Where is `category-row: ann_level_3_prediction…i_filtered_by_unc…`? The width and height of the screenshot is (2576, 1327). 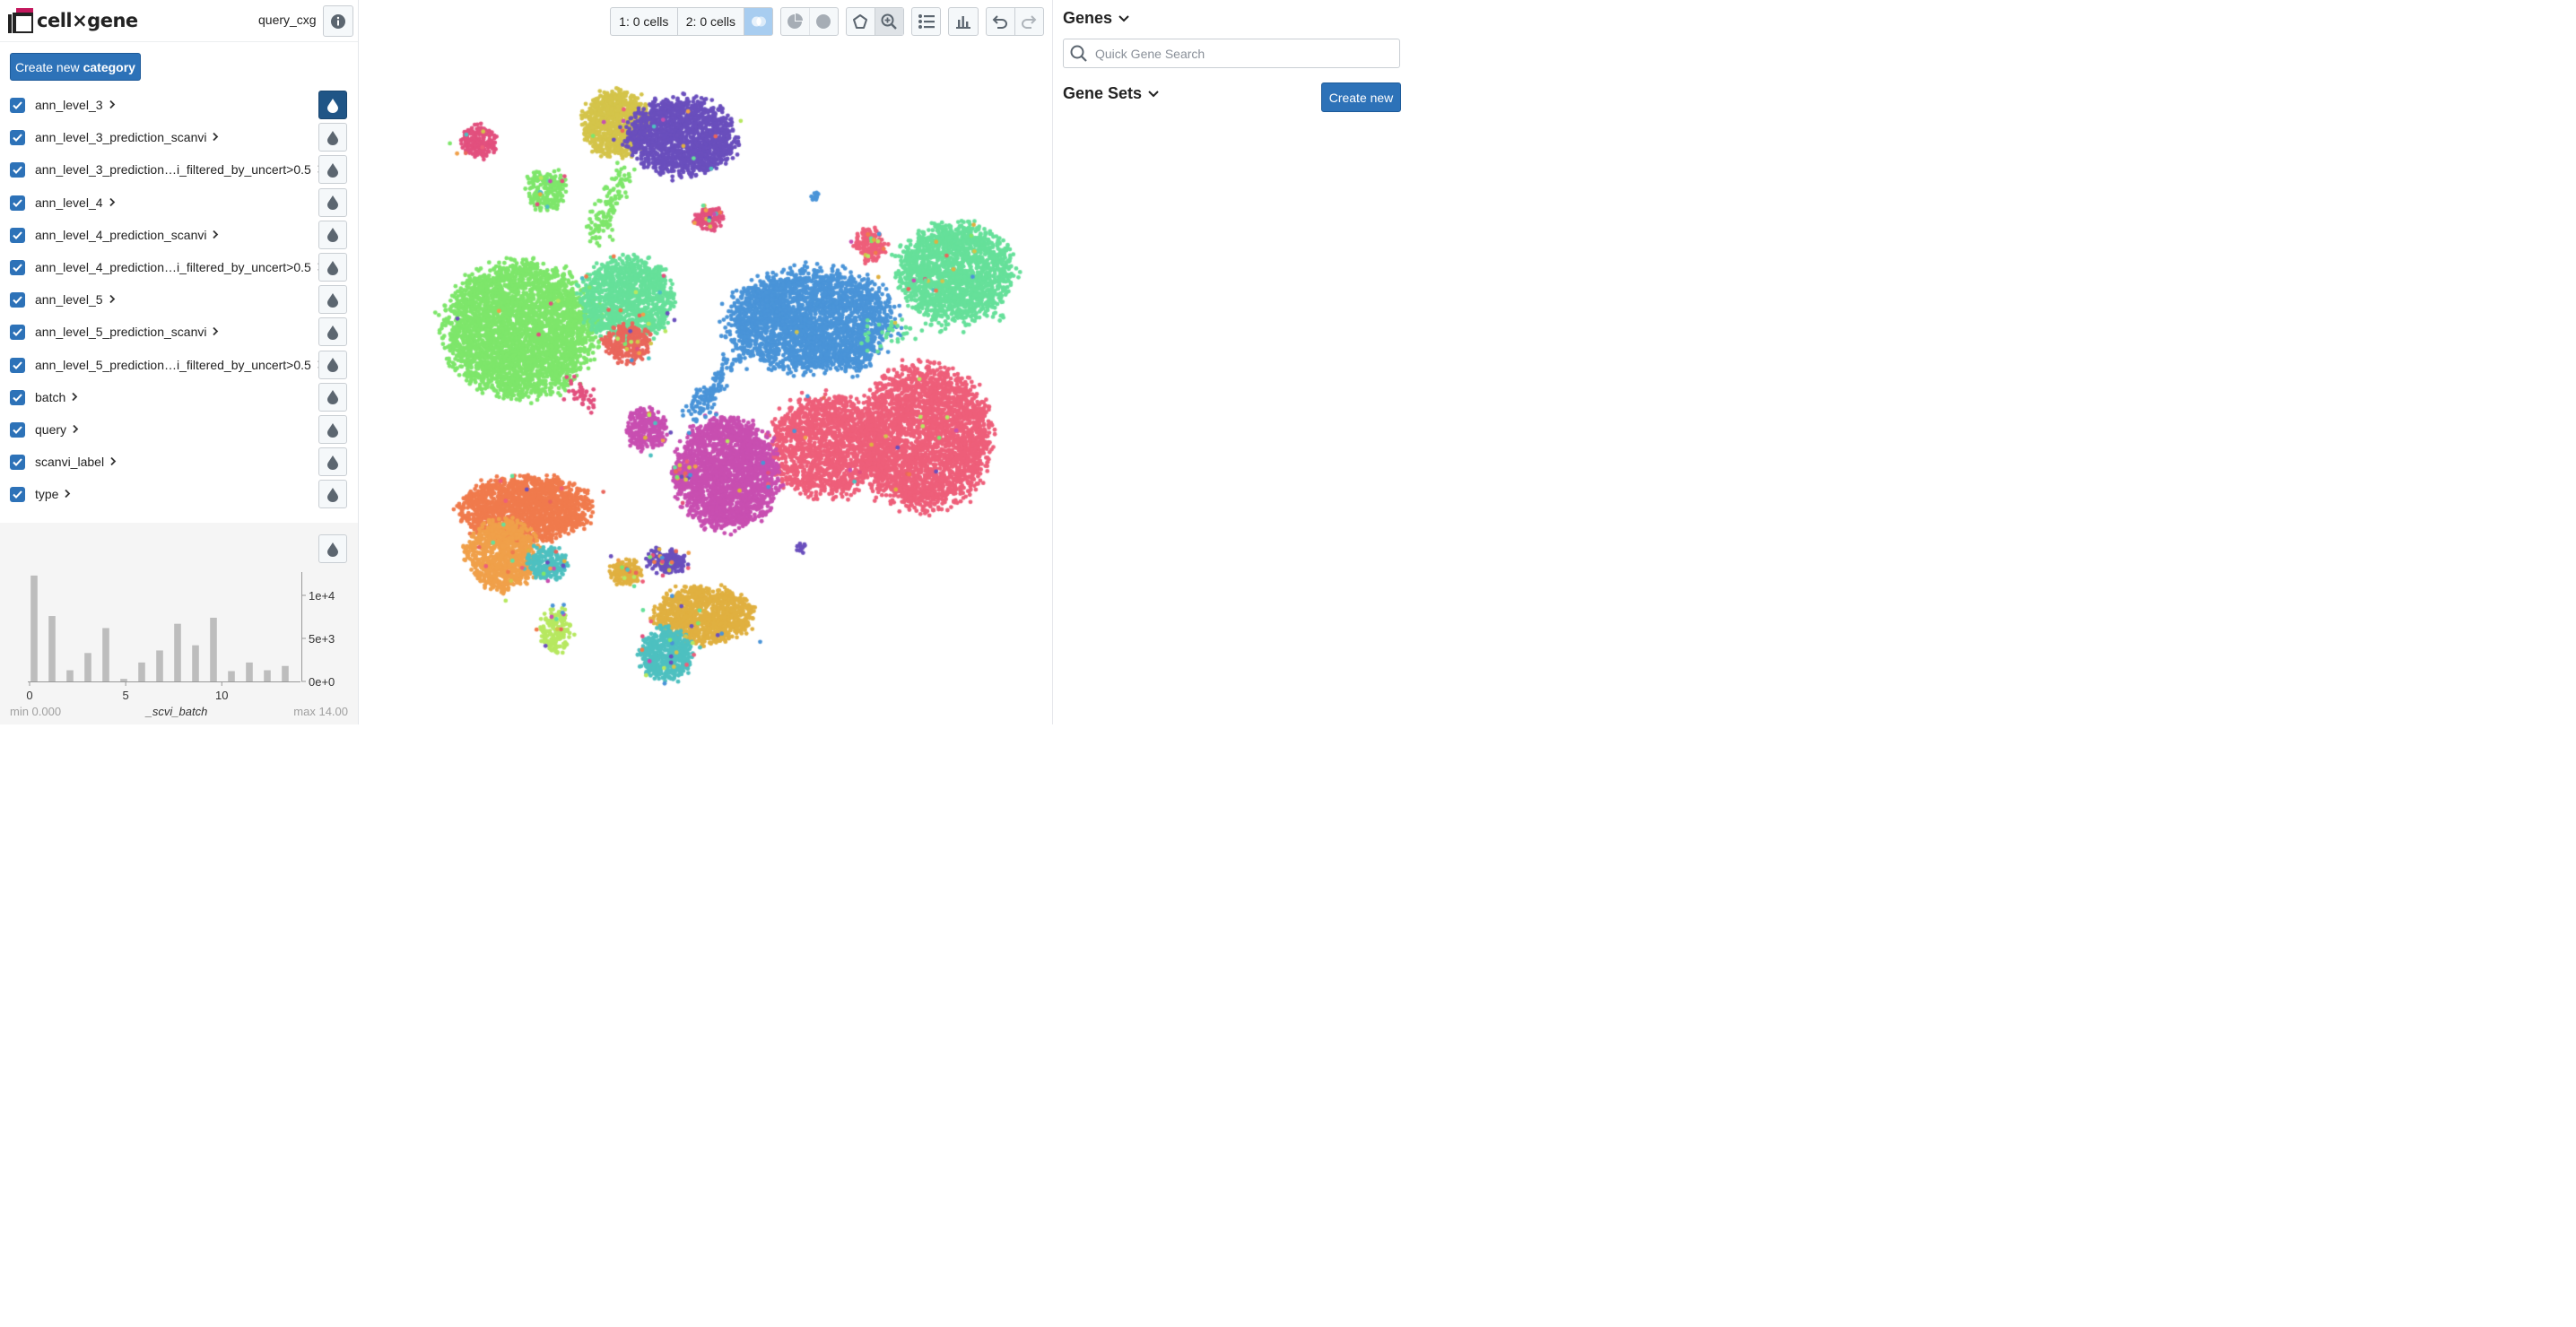 category-row: ann_level_3_prediction…i_filtered_by_unc… is located at coordinates (179, 170).